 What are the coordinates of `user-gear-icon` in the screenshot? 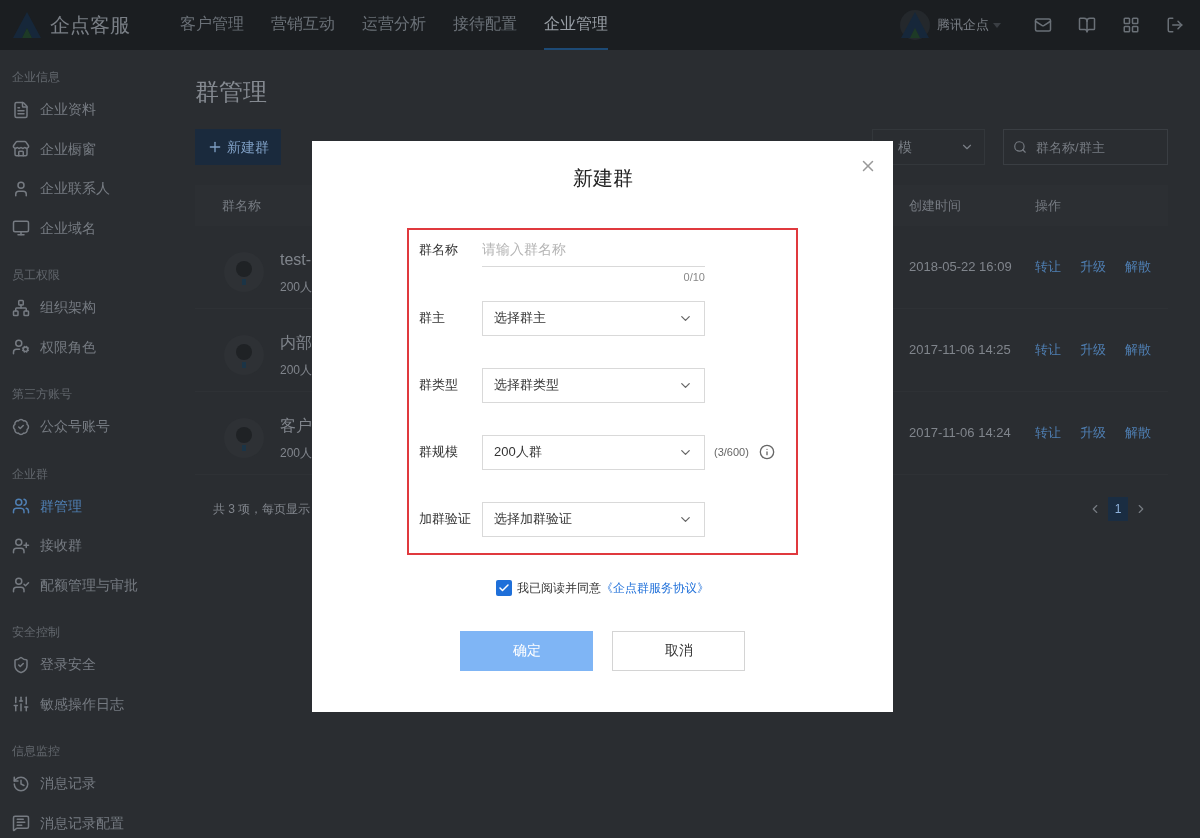 It's located at (21, 347).